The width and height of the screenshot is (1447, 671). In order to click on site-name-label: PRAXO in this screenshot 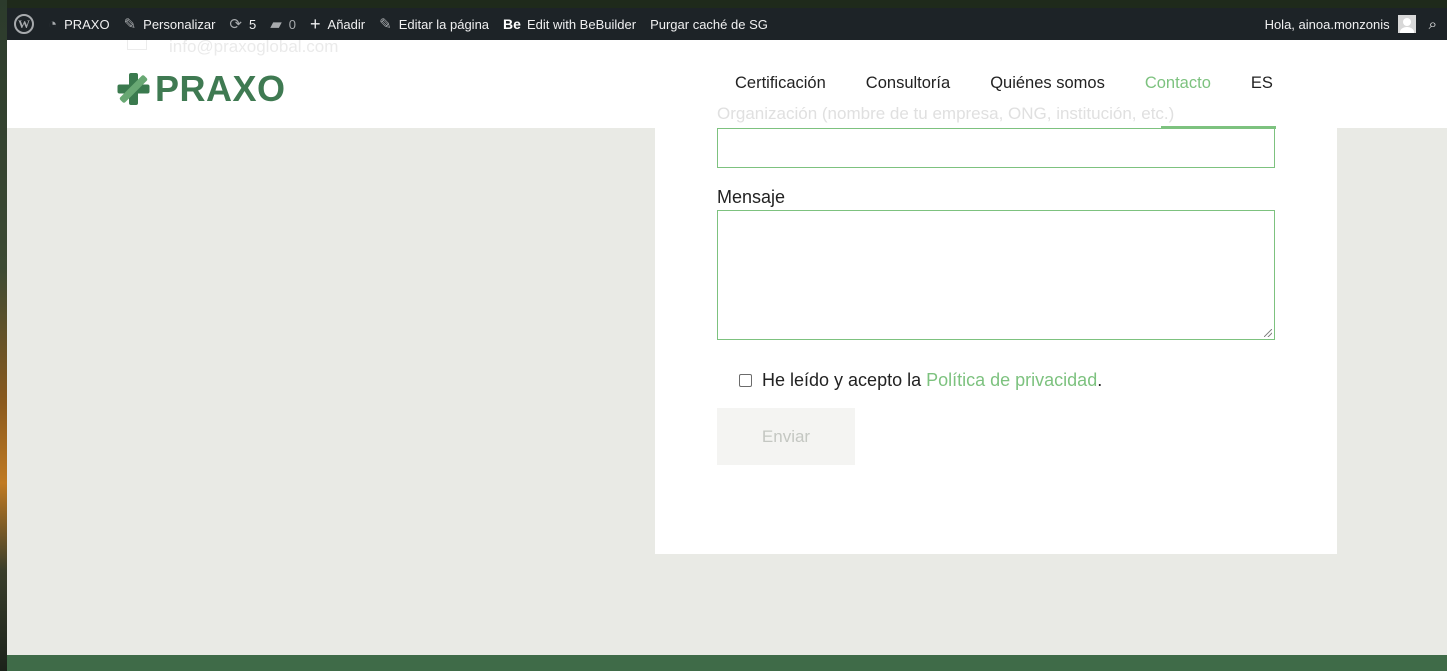, I will do `click(87, 24)`.